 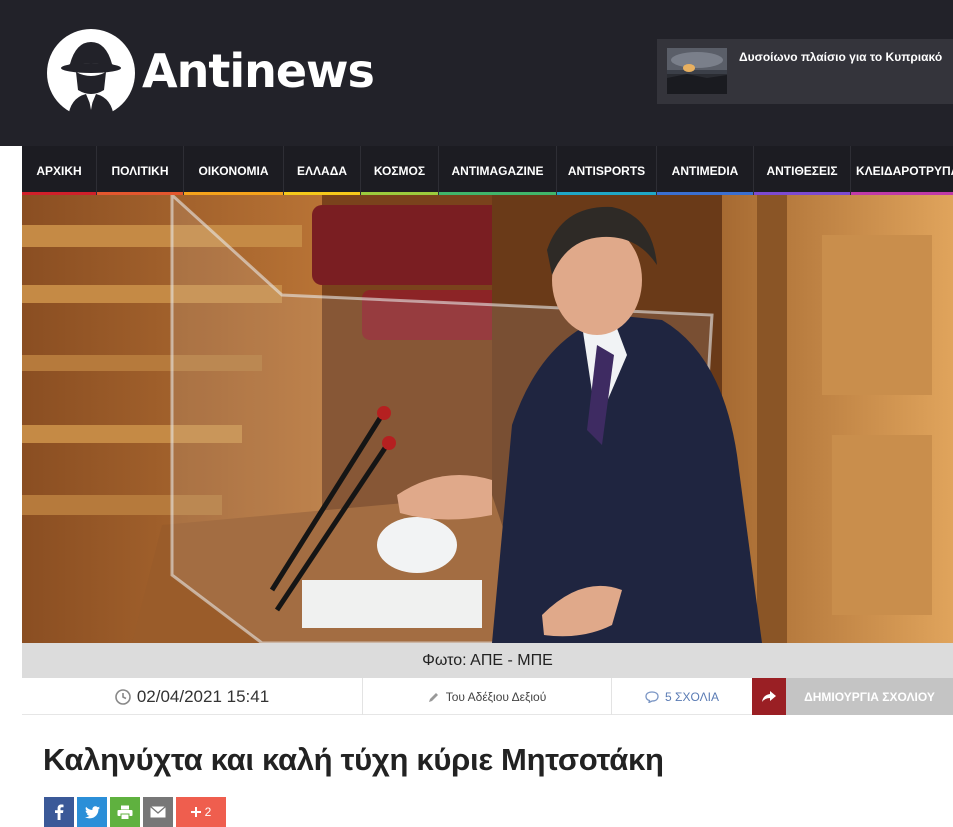 I want to click on nav-item-economy: ΟΙΚΟΝΟΜΙΑ, so click(x=234, y=170).